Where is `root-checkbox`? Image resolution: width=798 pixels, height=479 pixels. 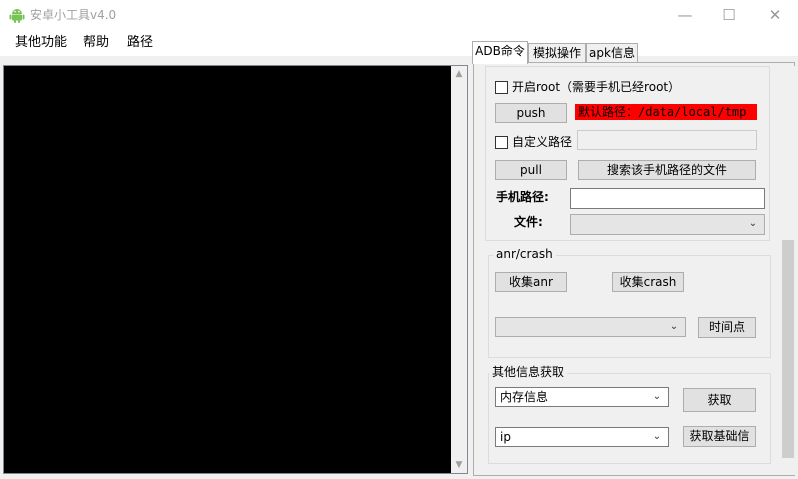 root-checkbox is located at coordinates (501, 87).